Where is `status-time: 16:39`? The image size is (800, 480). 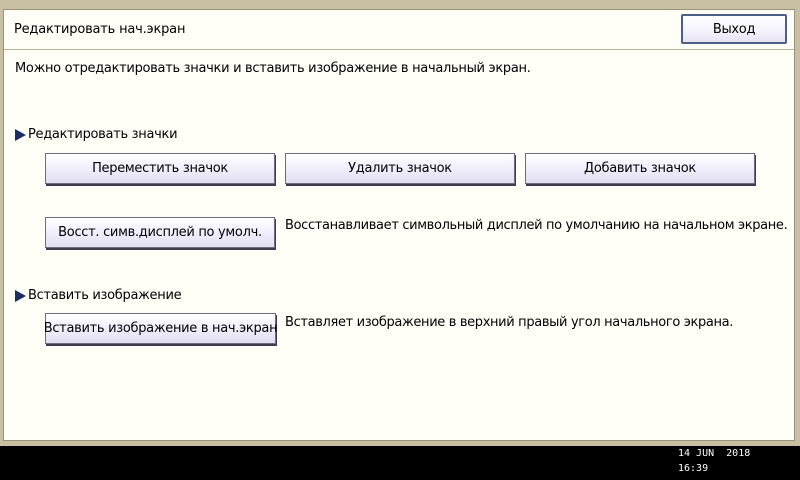
status-time: 16:39 is located at coordinates (693, 468).